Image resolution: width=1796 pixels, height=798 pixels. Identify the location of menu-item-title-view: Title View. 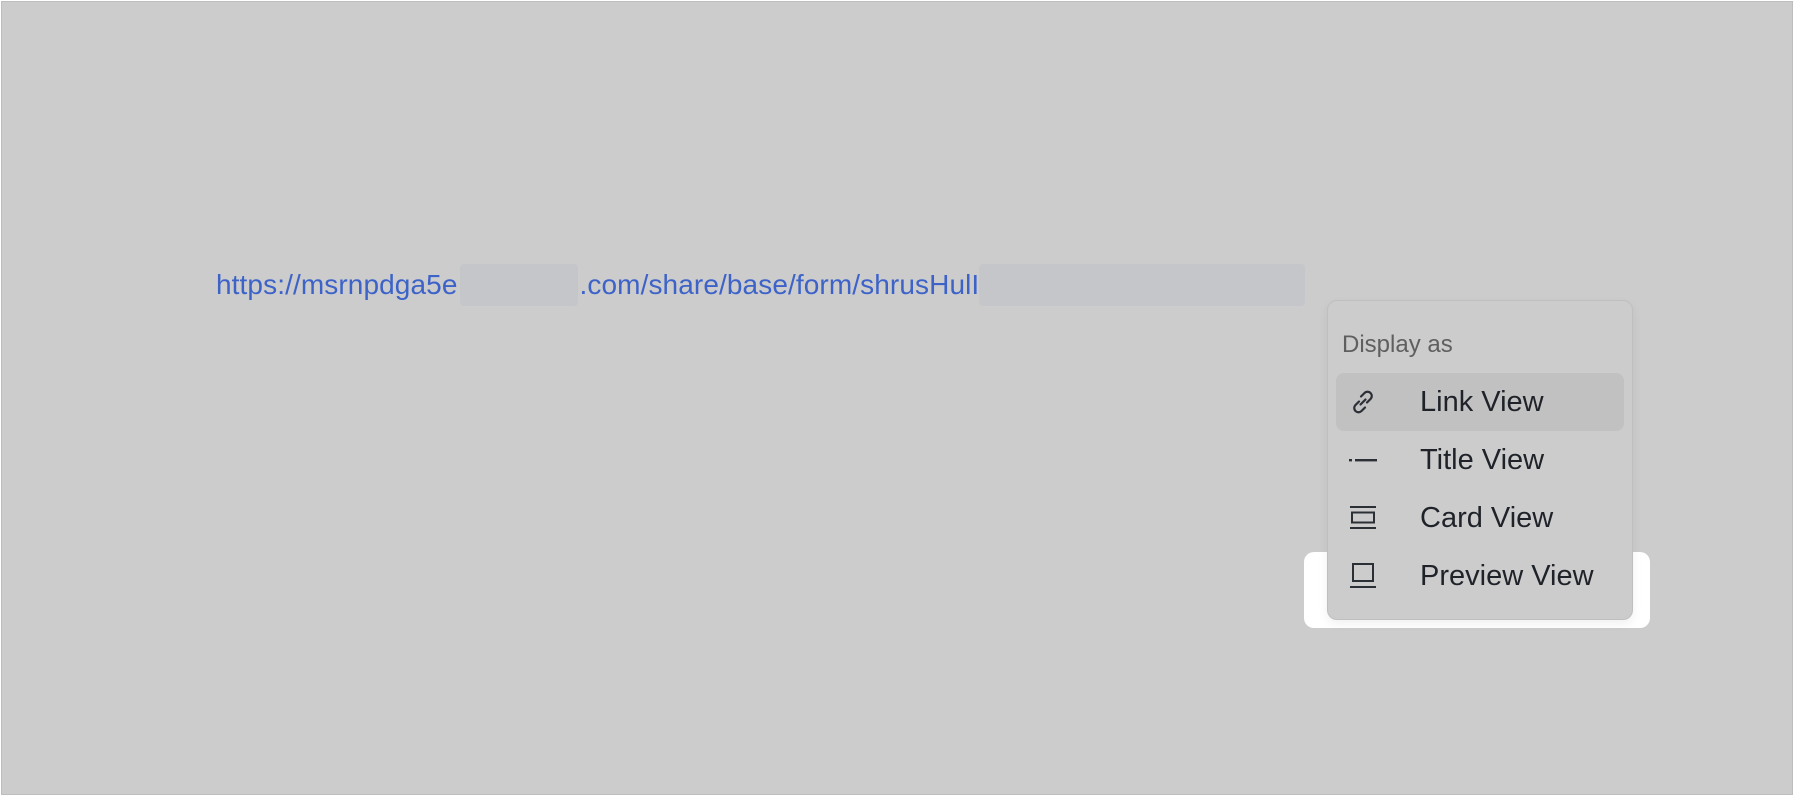
(1480, 460).